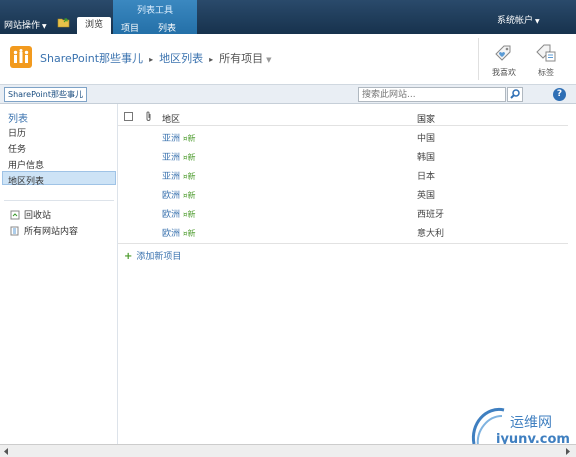 This screenshot has height=457, width=576. Describe the element at coordinates (15, 215) in the screenshot. I see `recycle-bin-icon` at that location.